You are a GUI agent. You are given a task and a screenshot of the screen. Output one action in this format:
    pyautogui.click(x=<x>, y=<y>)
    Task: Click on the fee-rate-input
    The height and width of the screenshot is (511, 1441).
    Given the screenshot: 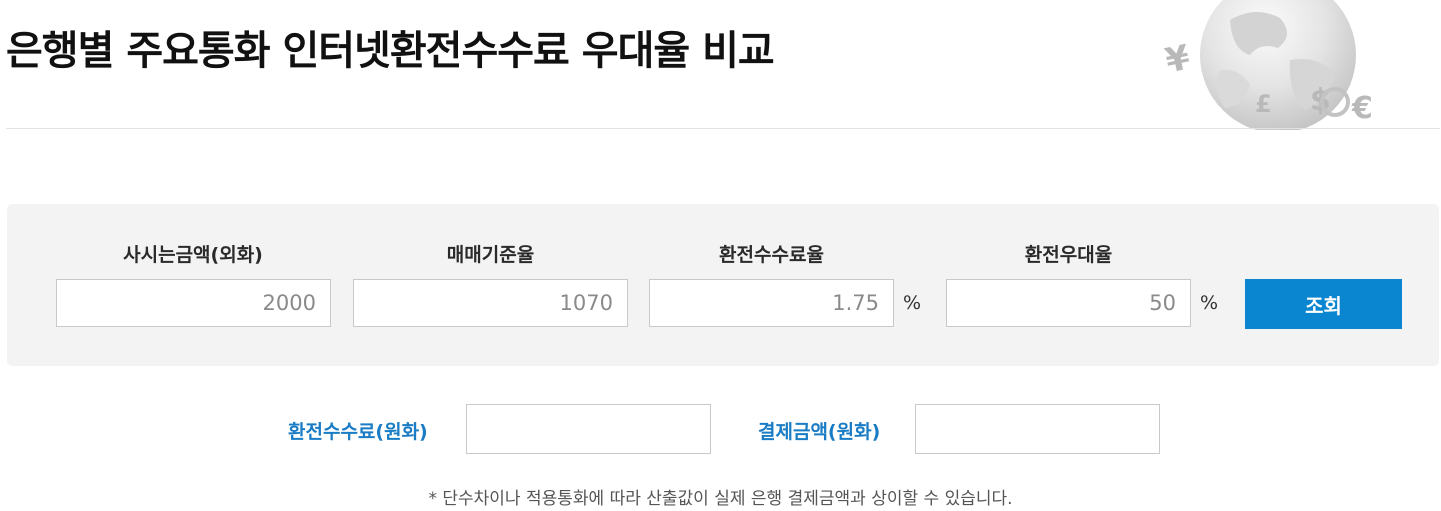 What is the action you would take?
    pyautogui.click(x=771, y=303)
    